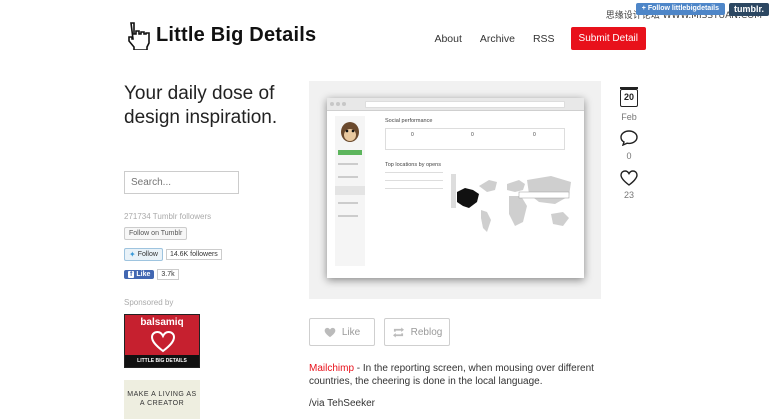  I want to click on tumblr-controls: + Follow littlebigdetails tumblr., so click(702, 8).